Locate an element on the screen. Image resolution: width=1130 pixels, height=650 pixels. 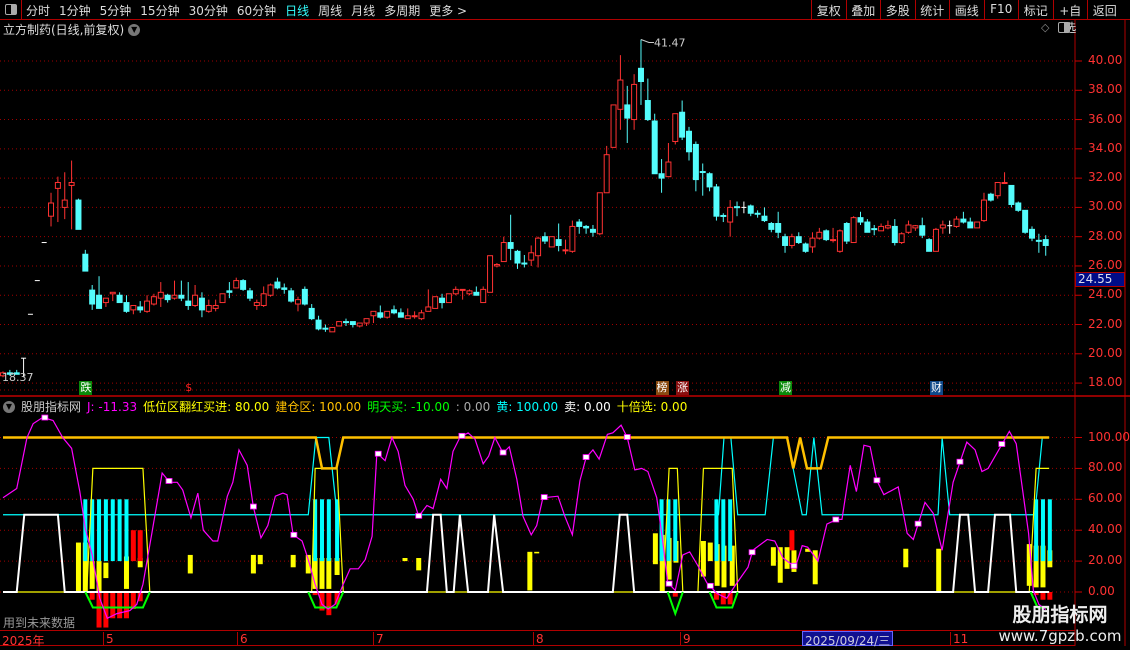
tab-period: 分时 is located at coordinates (38, 10).